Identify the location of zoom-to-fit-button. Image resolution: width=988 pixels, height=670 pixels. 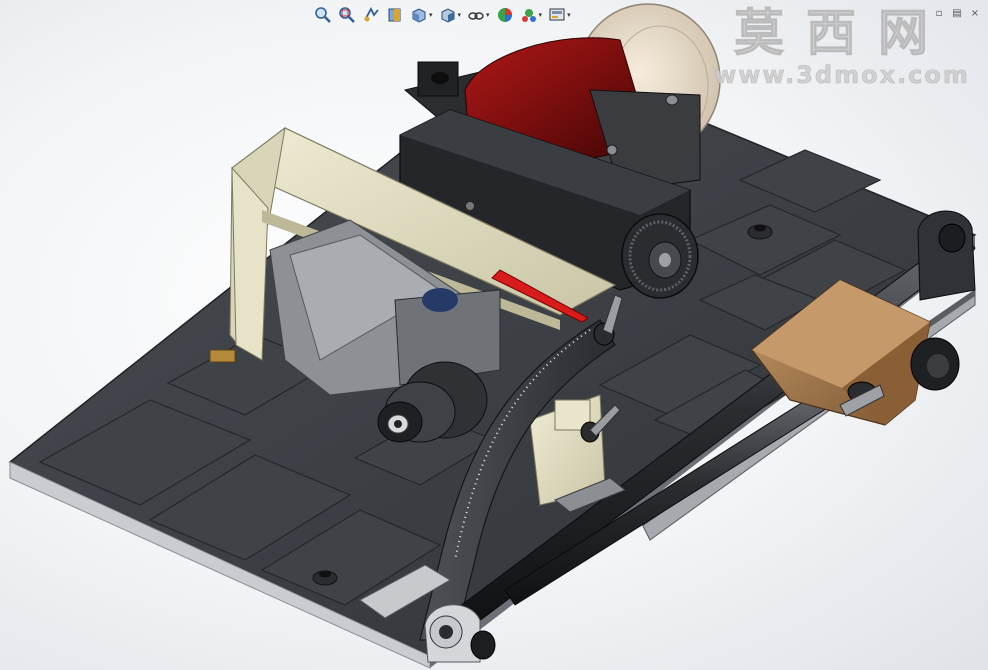
(323, 15).